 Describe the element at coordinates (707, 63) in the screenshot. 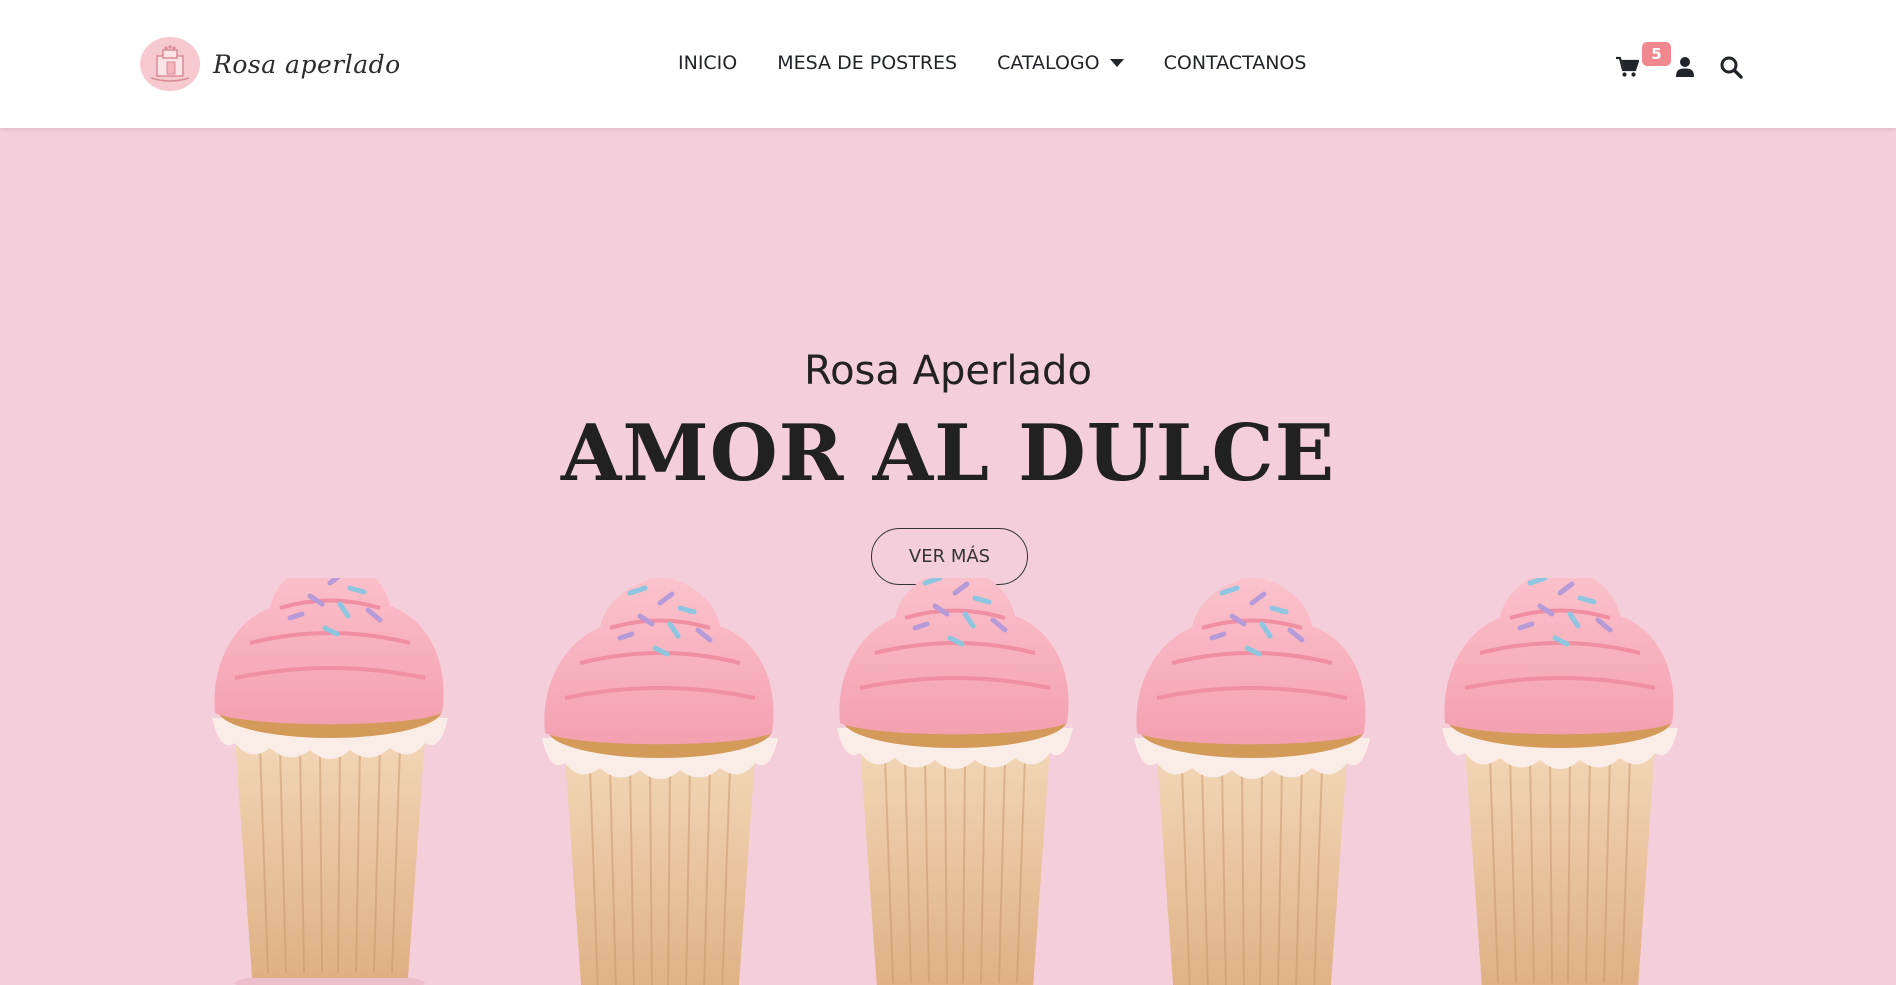

I see `nav-link-inicio: INICIO` at that location.